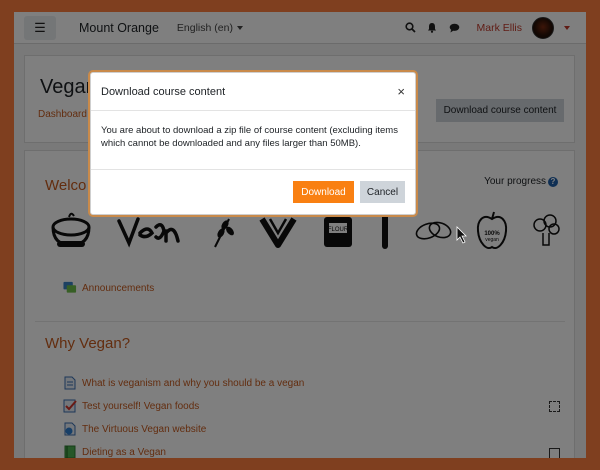  What do you see at coordinates (323, 192) in the screenshot?
I see `download-button: Download` at bounding box center [323, 192].